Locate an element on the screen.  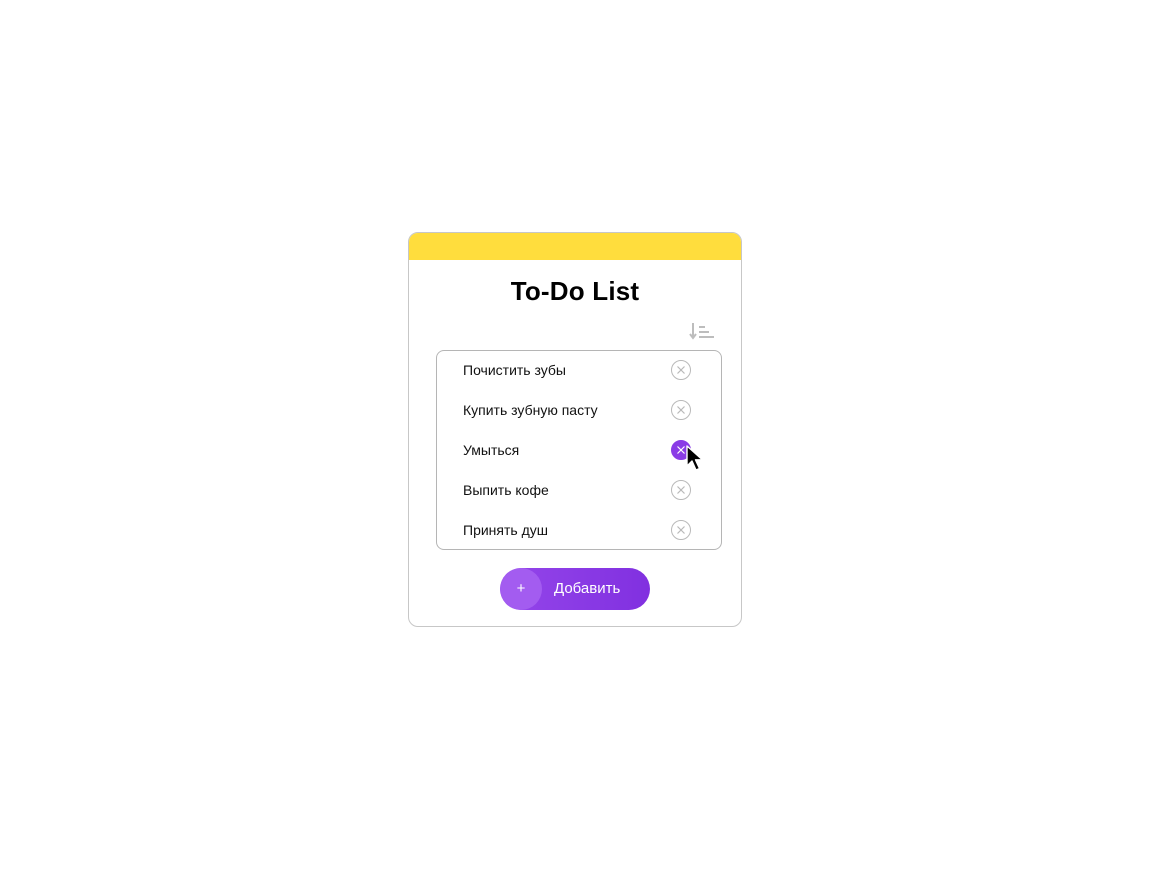
add-task-button: + Добавить is located at coordinates (575, 589).